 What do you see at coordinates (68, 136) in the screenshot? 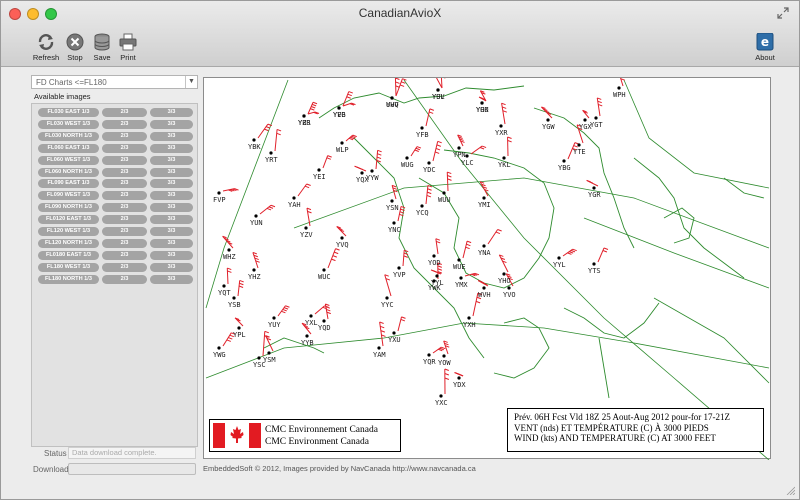
I see `image-part-1-button: FL030 NORTH 1/3` at bounding box center [68, 136].